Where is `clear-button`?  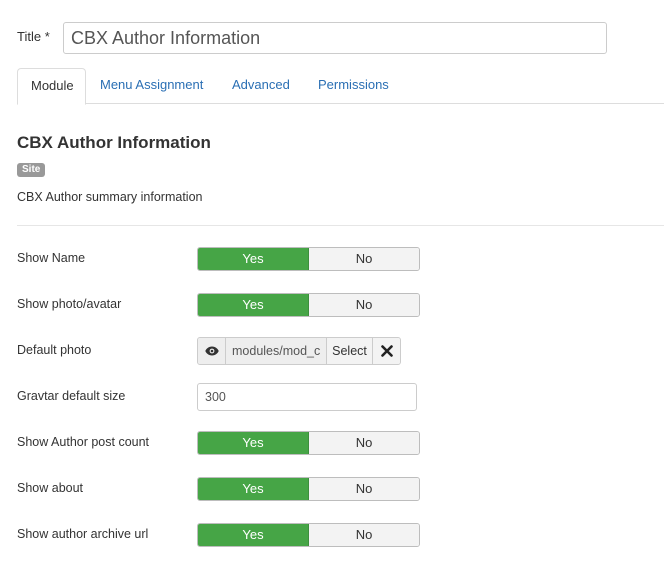 clear-button is located at coordinates (386, 351).